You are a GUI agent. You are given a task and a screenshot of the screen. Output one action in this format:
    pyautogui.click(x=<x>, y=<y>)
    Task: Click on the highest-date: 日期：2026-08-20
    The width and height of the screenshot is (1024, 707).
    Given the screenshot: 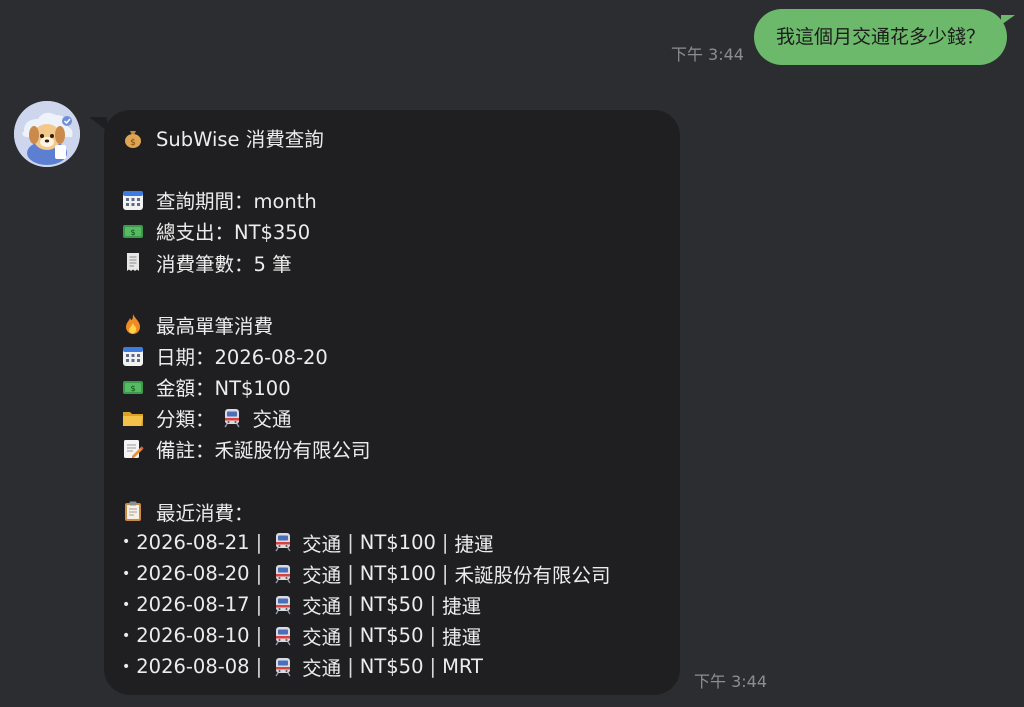 What is the action you would take?
    pyautogui.click(x=242, y=358)
    